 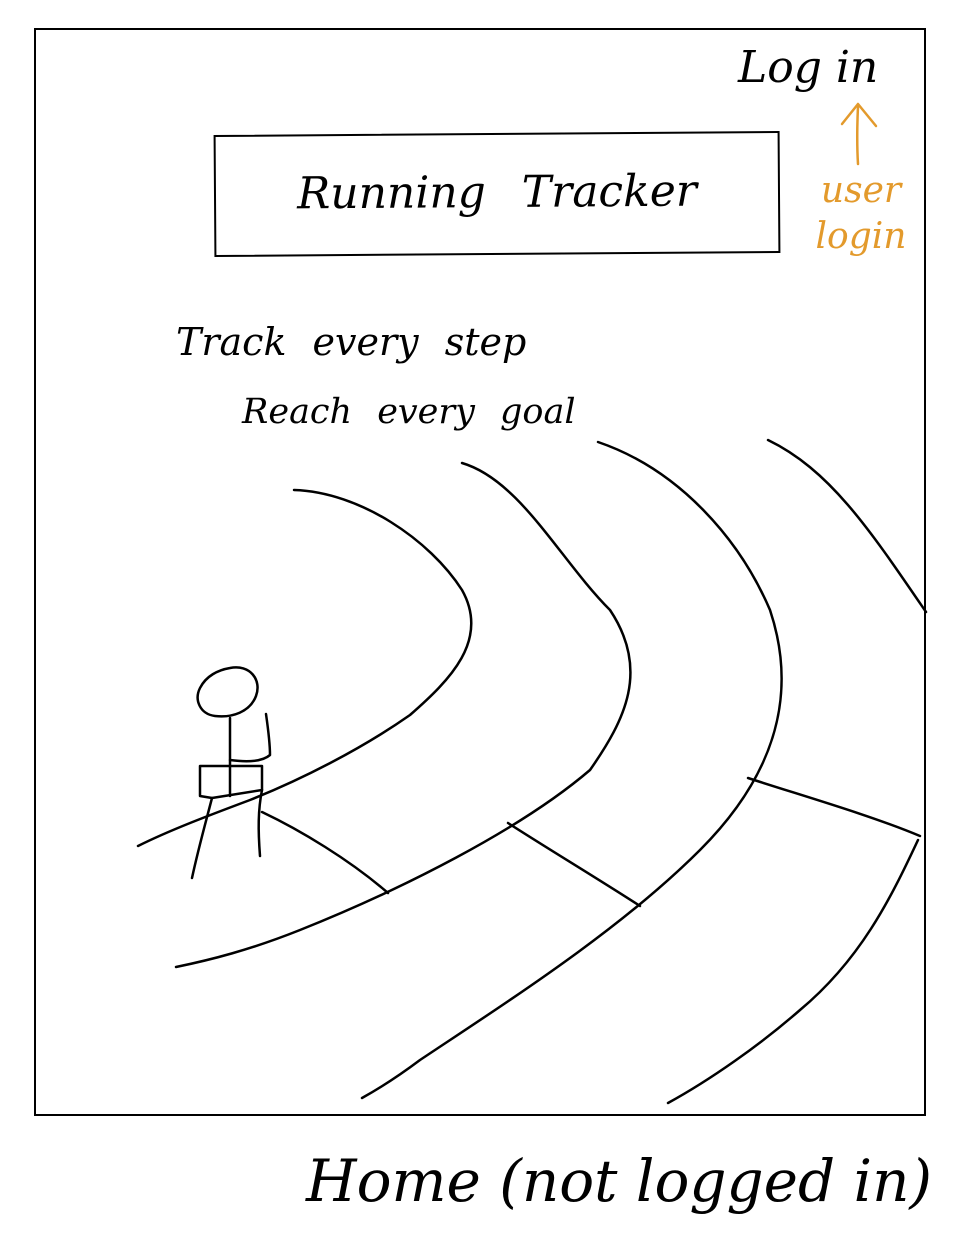 I want to click on runner-leg-right, so click(x=260, y=823).